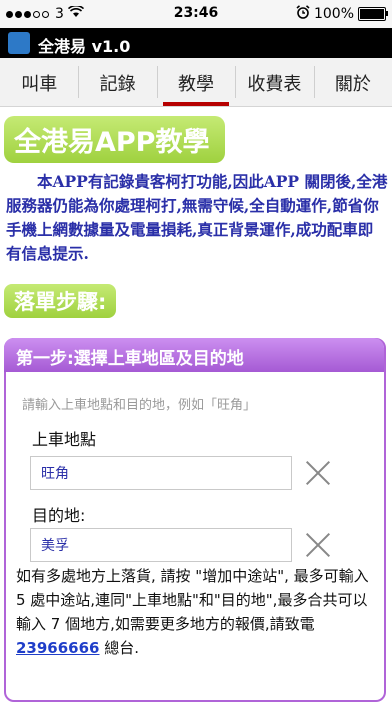 The height and width of the screenshot is (702, 392). Describe the element at coordinates (139, 405) in the screenshot. I see `input-hint: 請輸入上車地點和目的地，例如「旺角」` at that location.